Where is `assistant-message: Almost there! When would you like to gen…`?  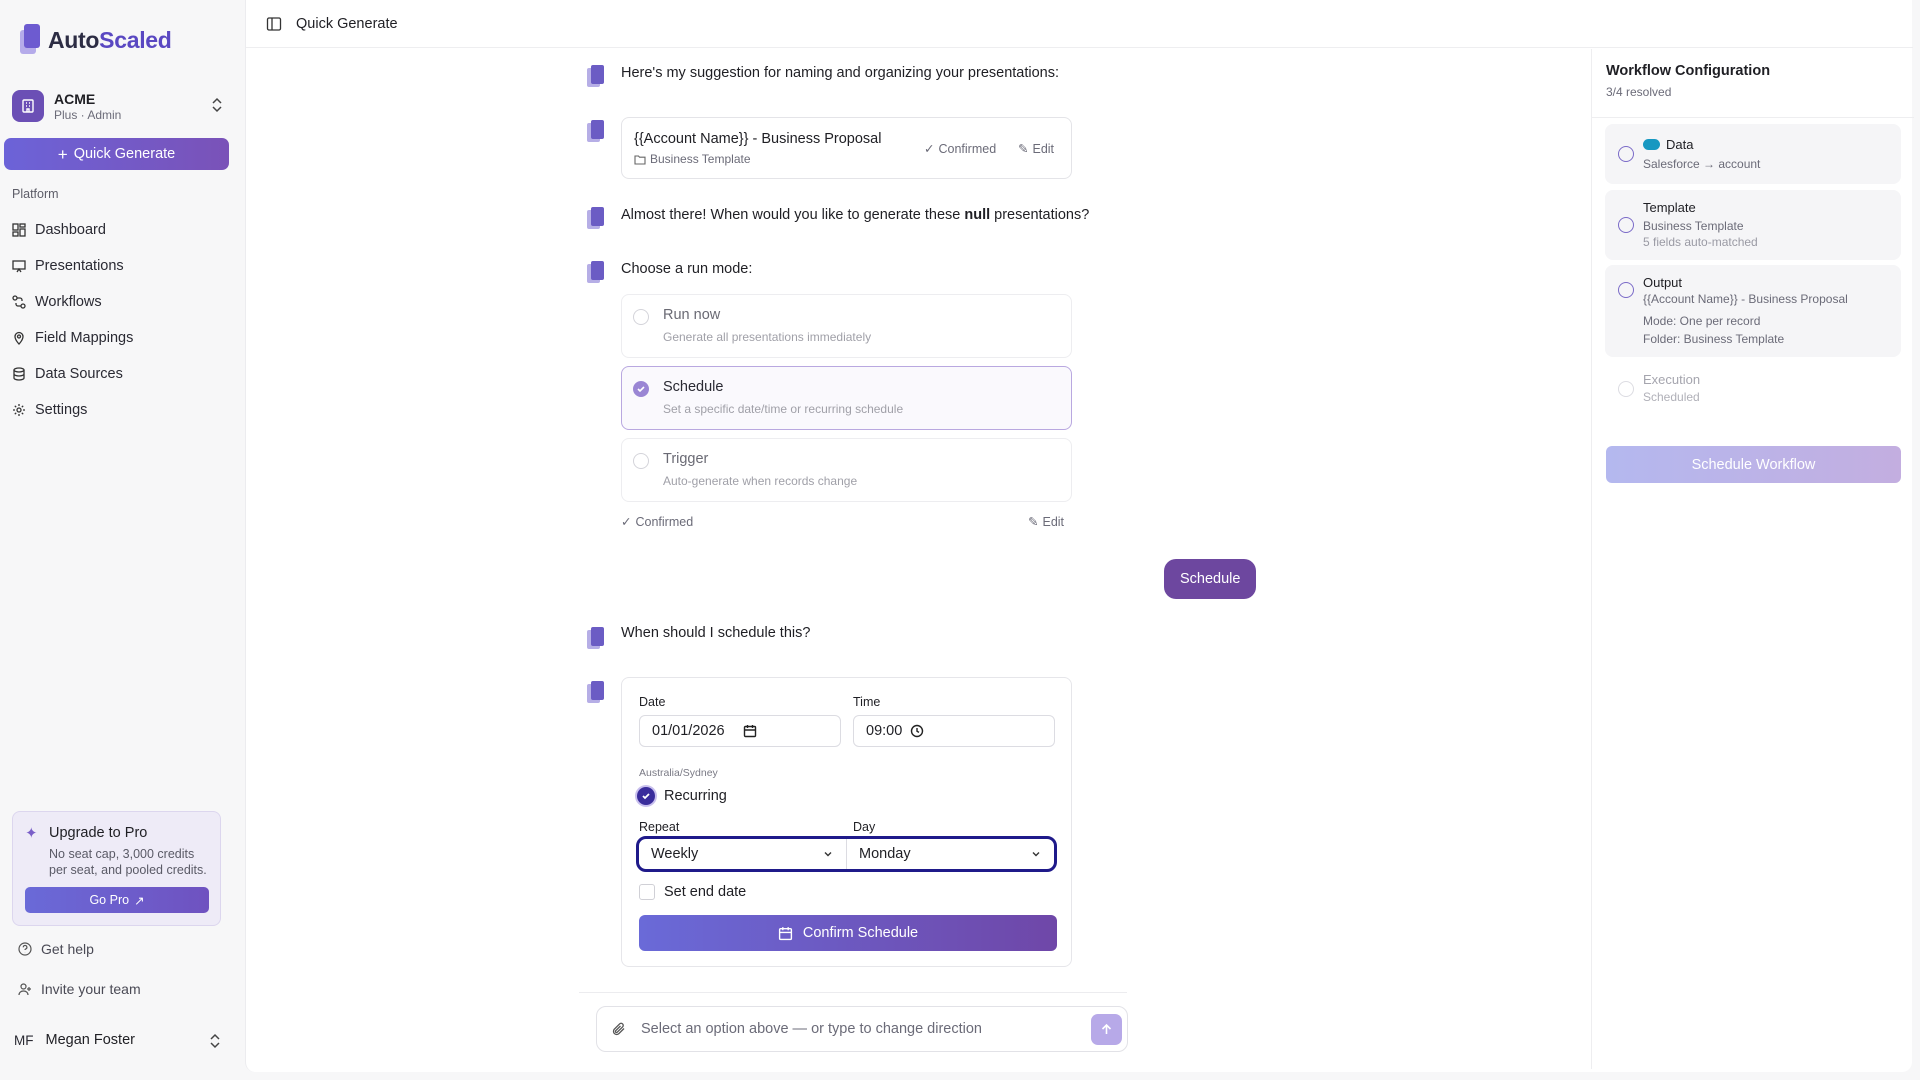 assistant-message: Almost there! When would you like to gen… is located at coordinates (855, 215).